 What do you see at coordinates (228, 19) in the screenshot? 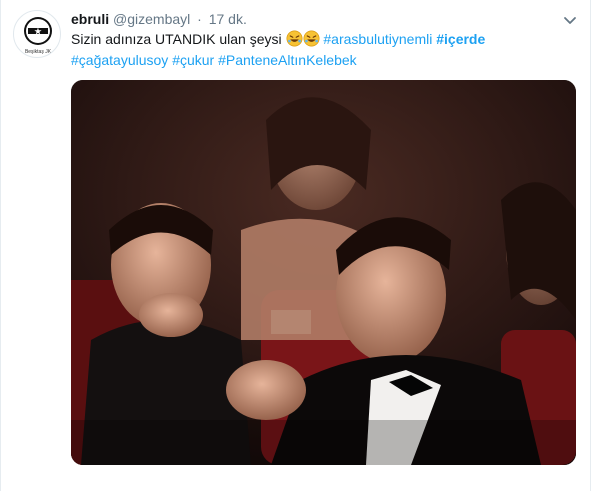
I see `tweet-timestamp: 17 dk.` at bounding box center [228, 19].